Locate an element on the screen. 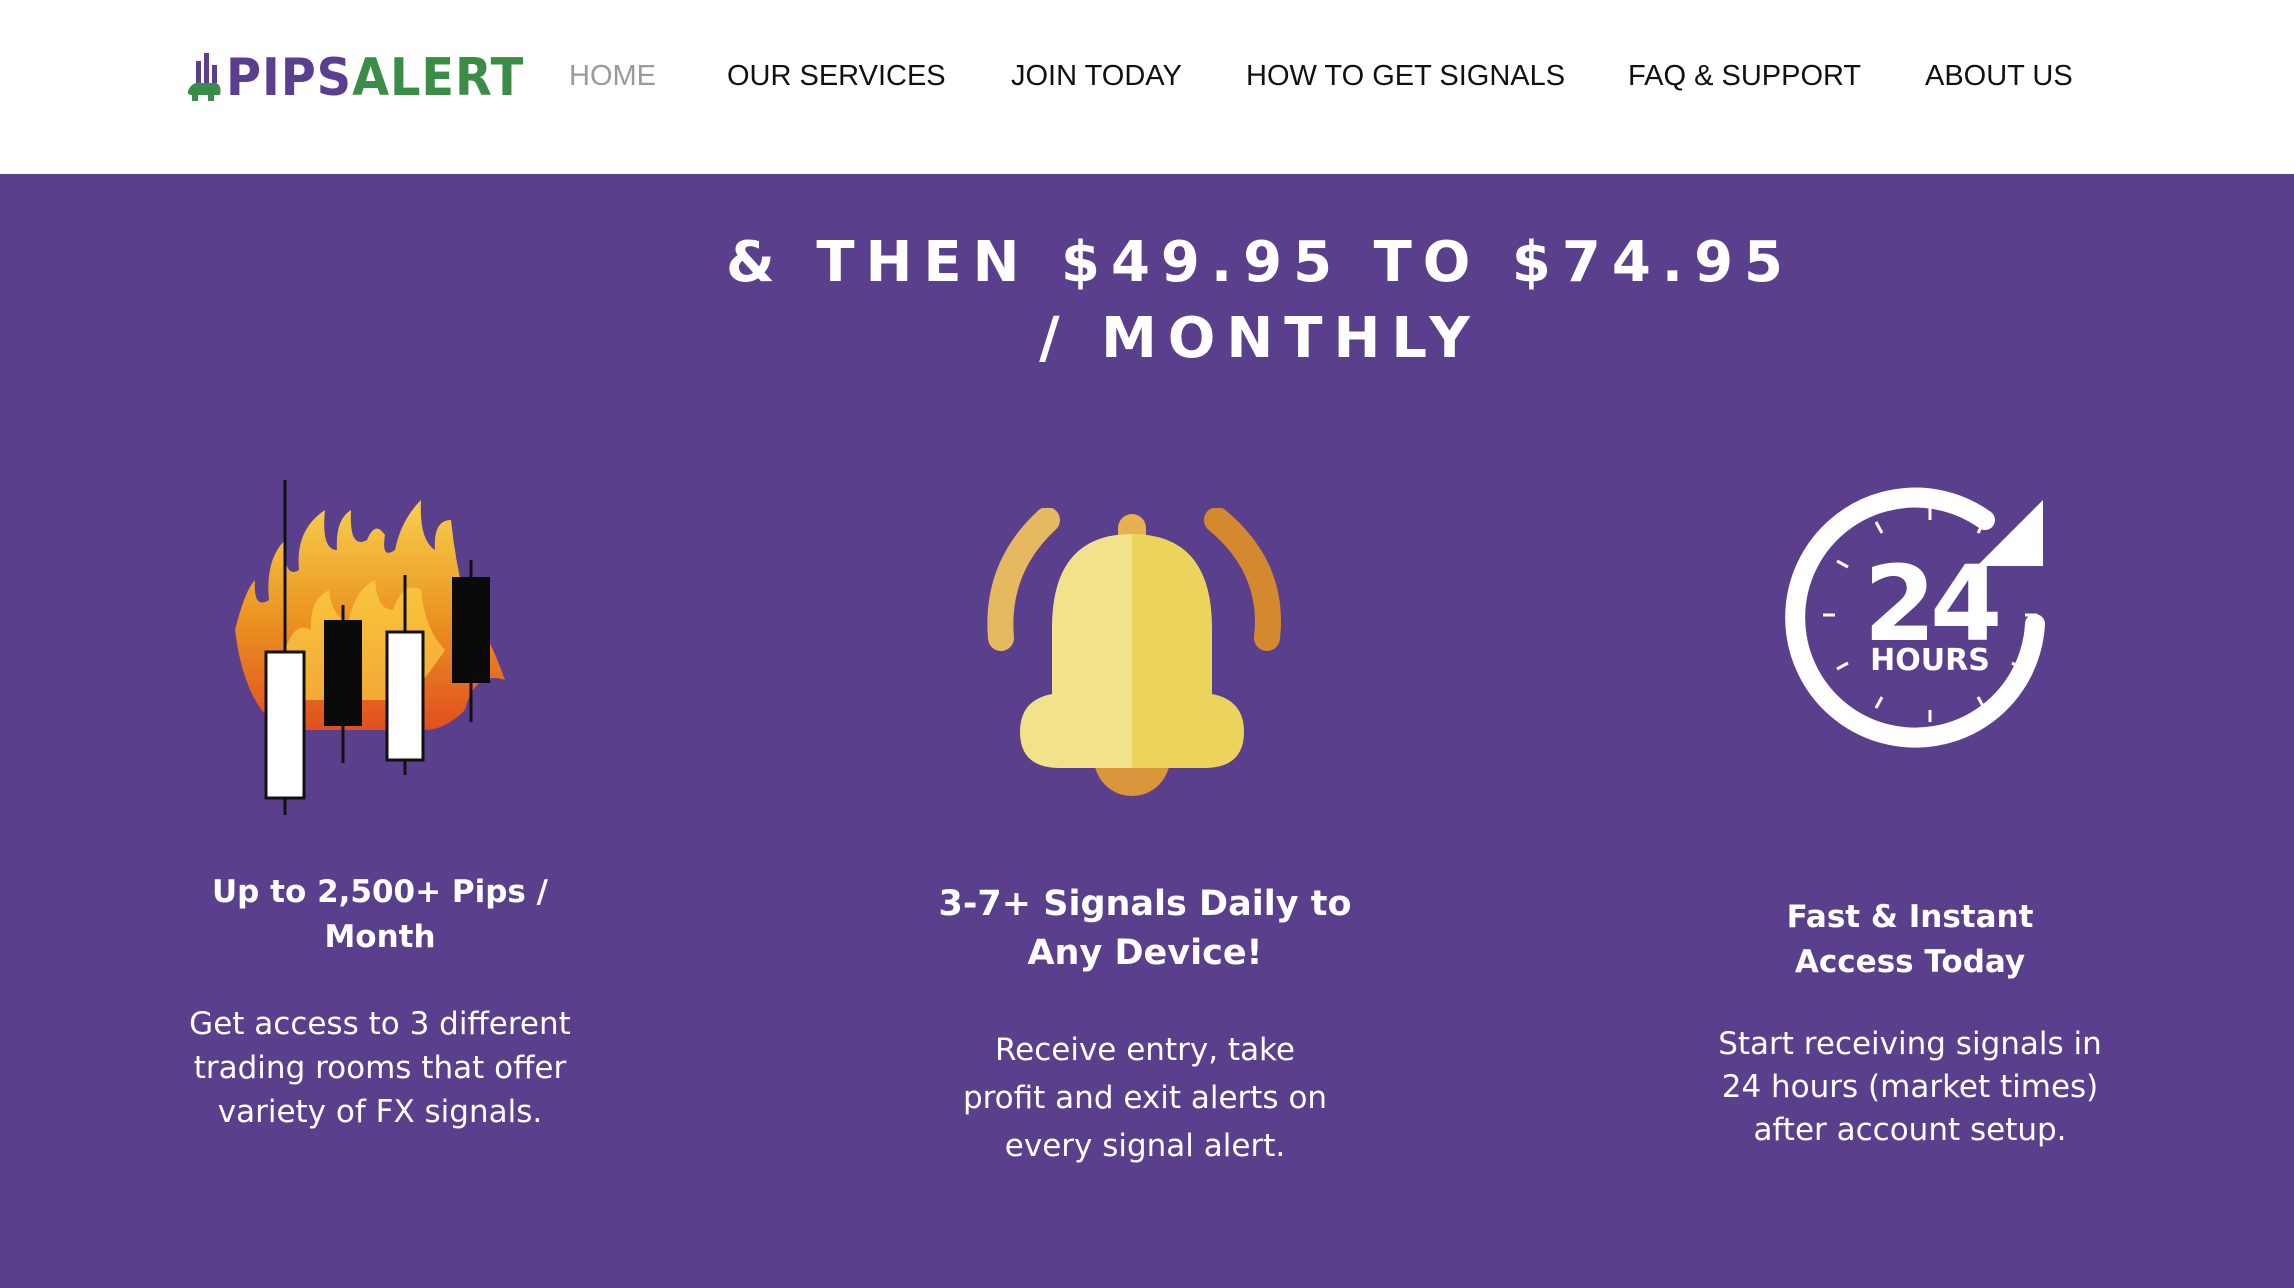 This screenshot has width=2294, height=1288. pricing-line-2: / MONTHLY is located at coordinates (1260, 338).